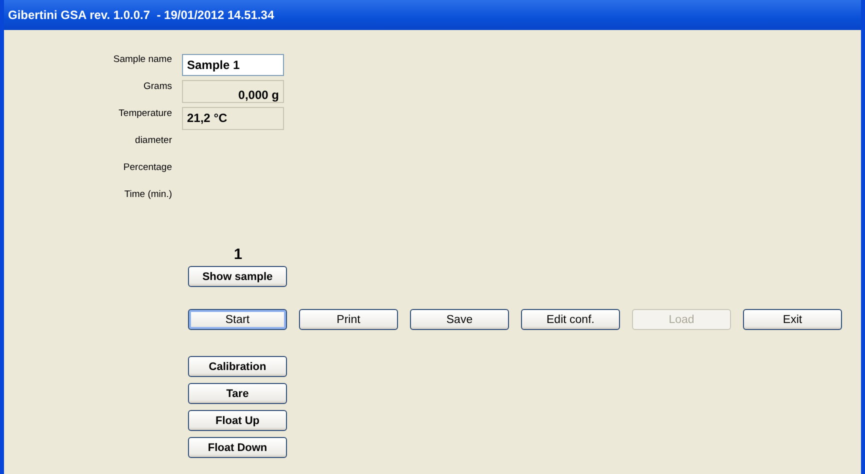 This screenshot has height=474, width=865. Describe the element at coordinates (233, 118) in the screenshot. I see `readout-field: 21,2 °C` at that location.